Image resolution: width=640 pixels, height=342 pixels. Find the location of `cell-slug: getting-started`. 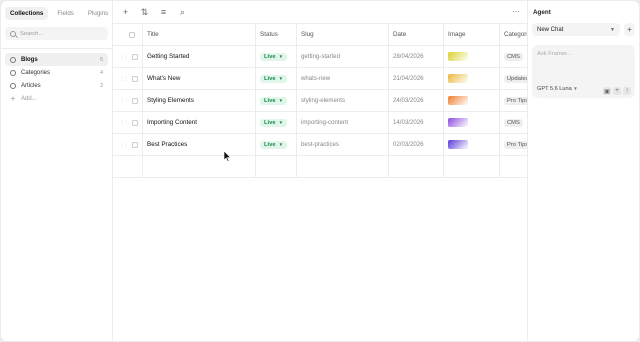

cell-slug: getting-started is located at coordinates (343, 56).